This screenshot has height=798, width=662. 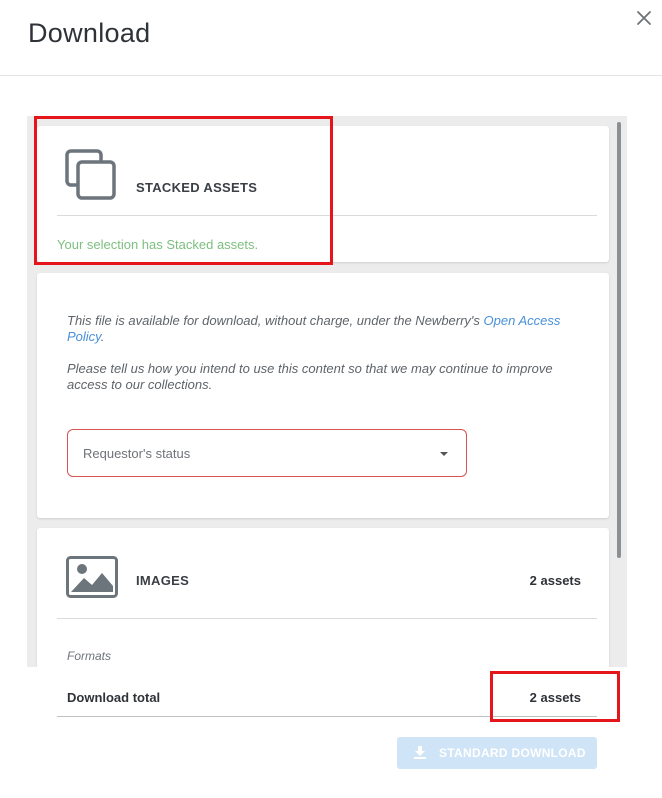 I want to click on policy-text-suffix: ., so click(x=102, y=336).